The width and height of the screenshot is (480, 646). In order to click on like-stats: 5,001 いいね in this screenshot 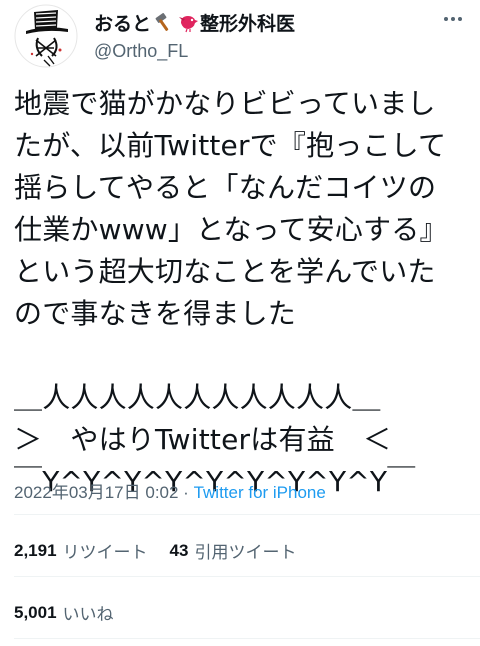, I will do `click(75, 612)`.